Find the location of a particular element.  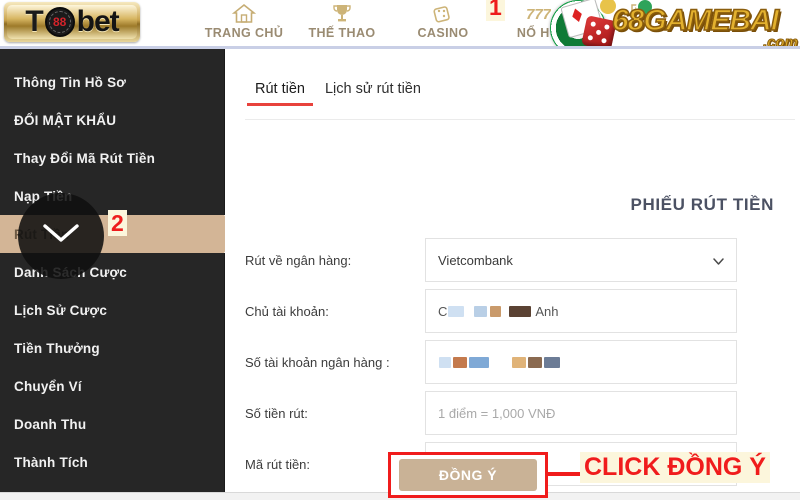

label-so-tien-rut: Số tiền rút: is located at coordinates (276, 413).